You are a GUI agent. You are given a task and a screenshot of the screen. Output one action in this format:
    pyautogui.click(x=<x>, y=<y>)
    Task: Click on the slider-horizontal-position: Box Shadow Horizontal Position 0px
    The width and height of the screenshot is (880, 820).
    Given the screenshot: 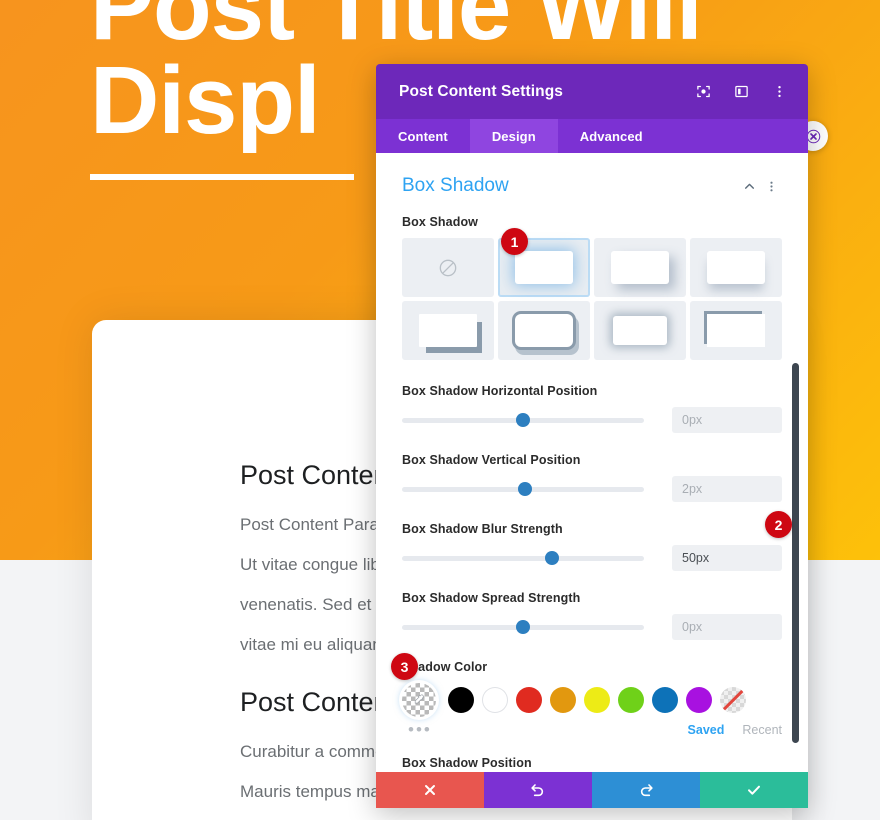 What is the action you would take?
    pyautogui.click(x=592, y=408)
    